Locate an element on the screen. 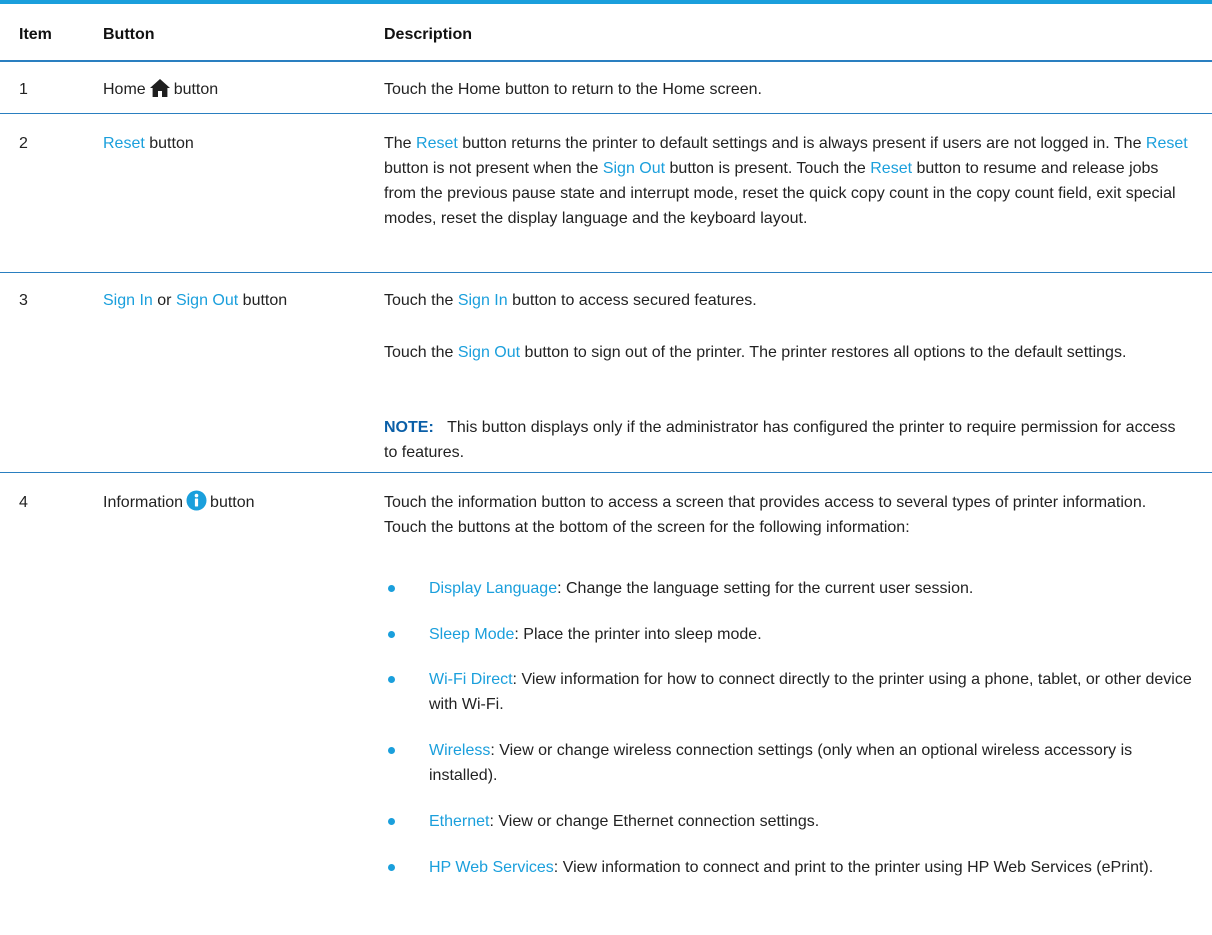  row-2-button: Reset button is located at coordinates (148, 143).